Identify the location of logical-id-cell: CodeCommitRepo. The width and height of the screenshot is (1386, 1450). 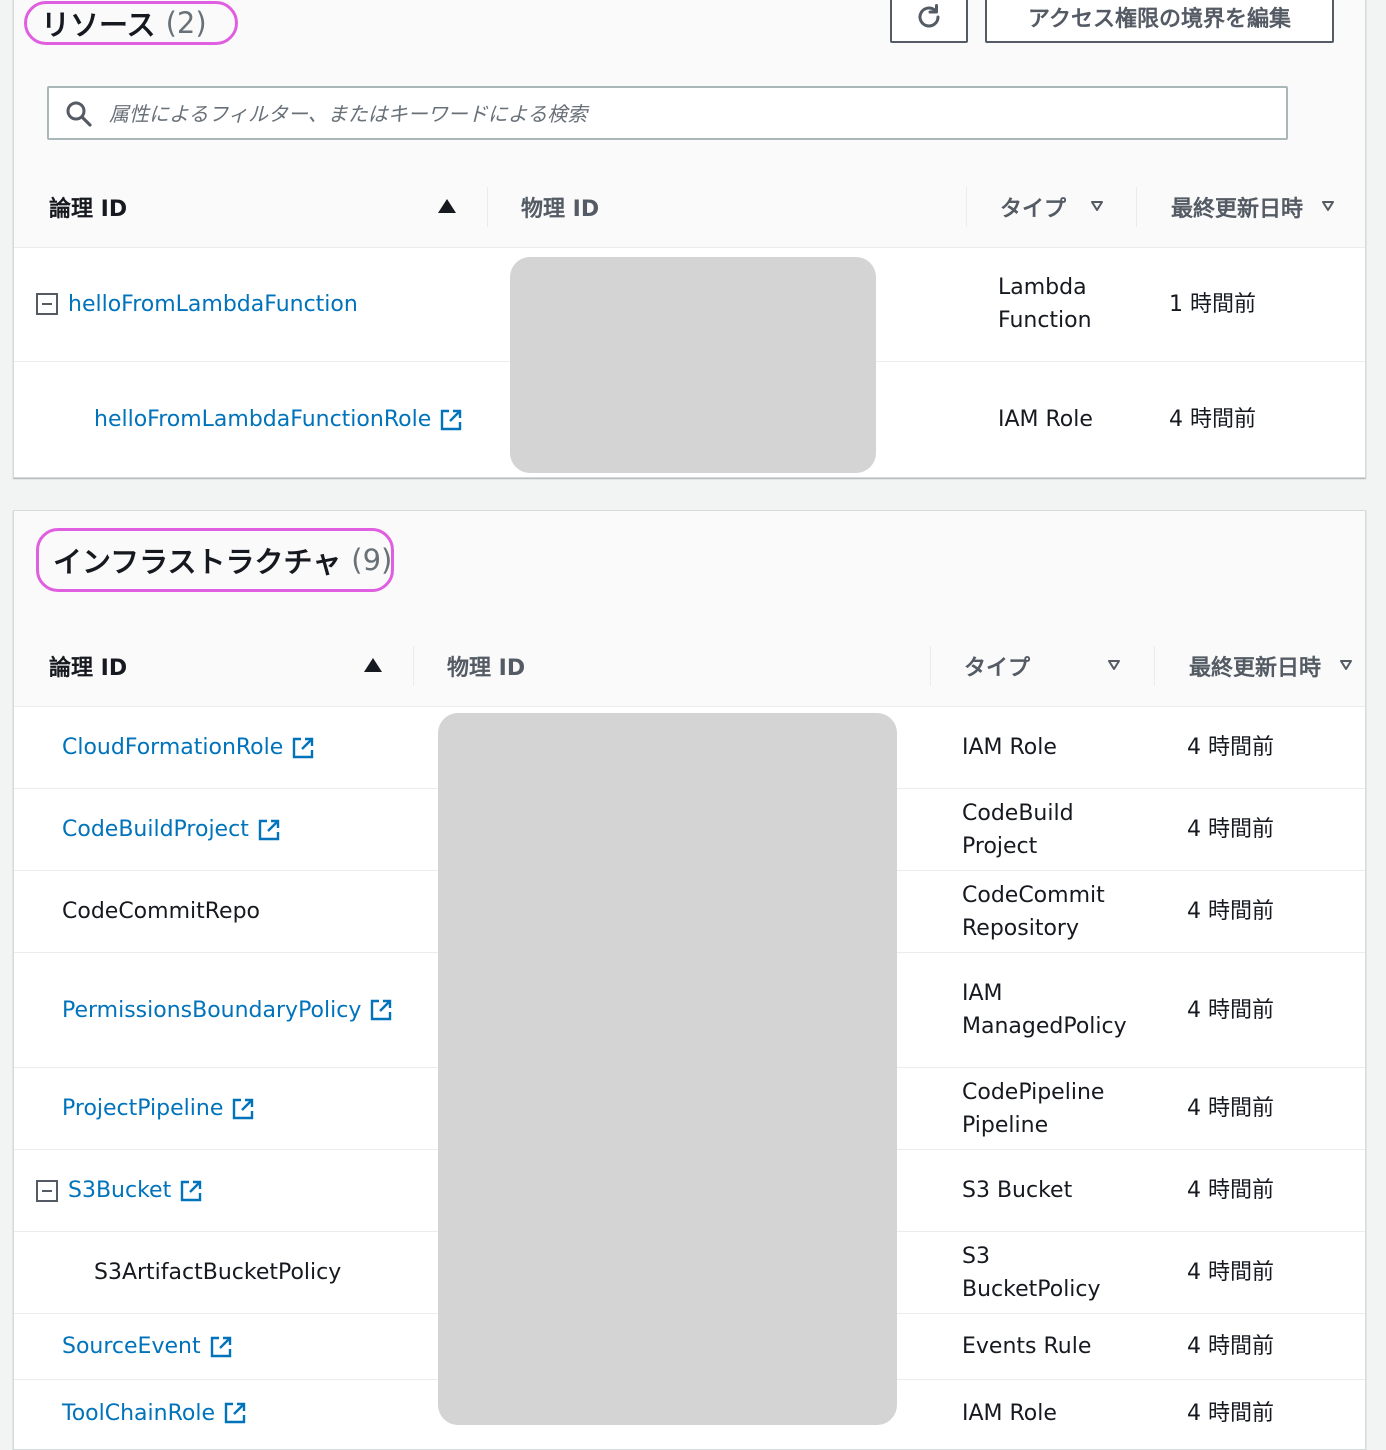
(161, 911).